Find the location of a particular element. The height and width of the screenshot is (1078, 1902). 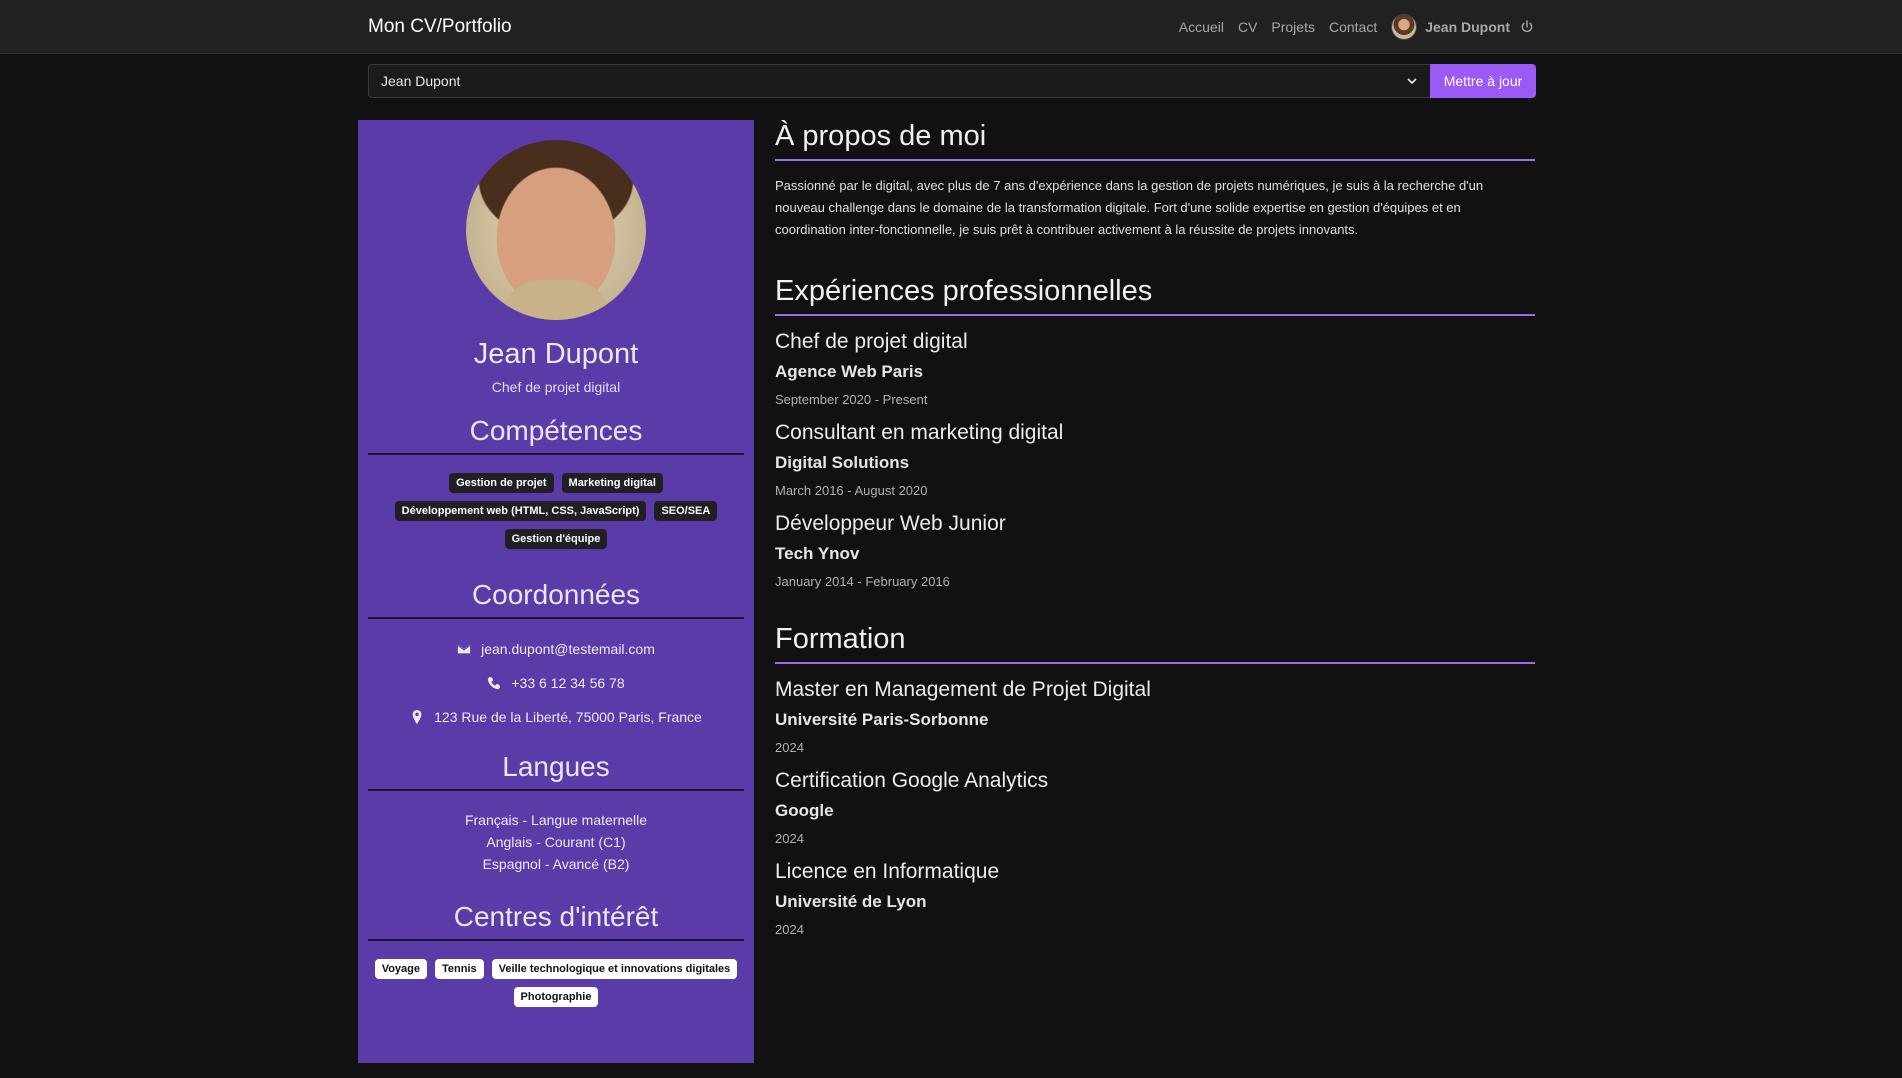

chevron-down-icon is located at coordinates (1412, 81).